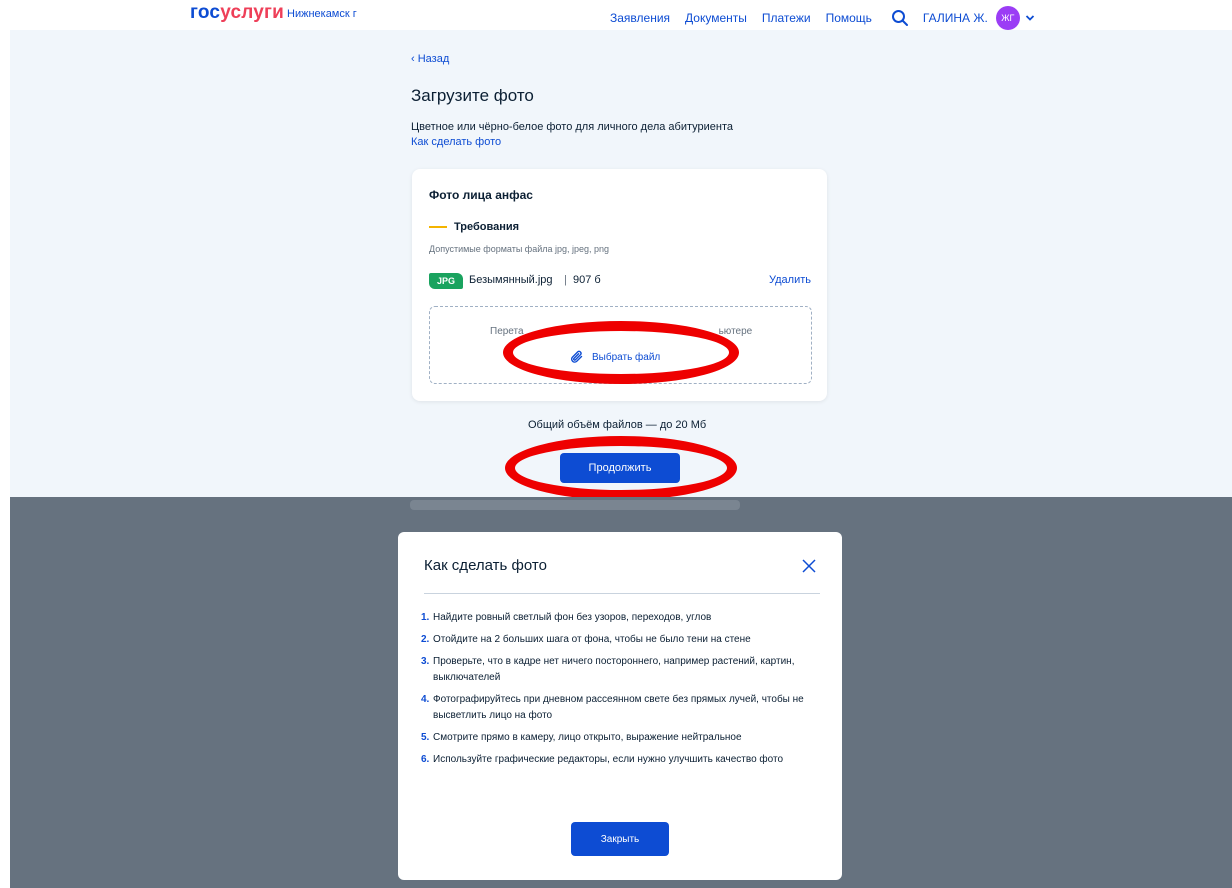 The width and height of the screenshot is (1232, 888). Describe the element at coordinates (617, 425) in the screenshot. I see `total-size-note: Общий объём файлов — до 20 Мб` at that location.